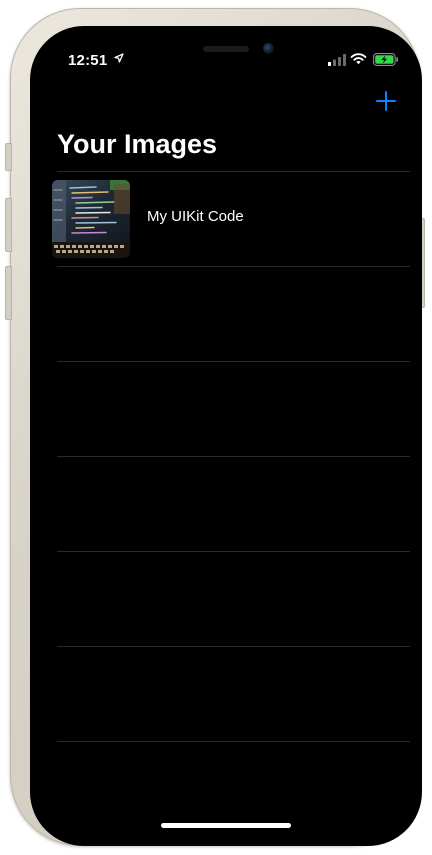 The height and width of the screenshot is (855, 432). I want to click on add-image-button, so click(386, 101).